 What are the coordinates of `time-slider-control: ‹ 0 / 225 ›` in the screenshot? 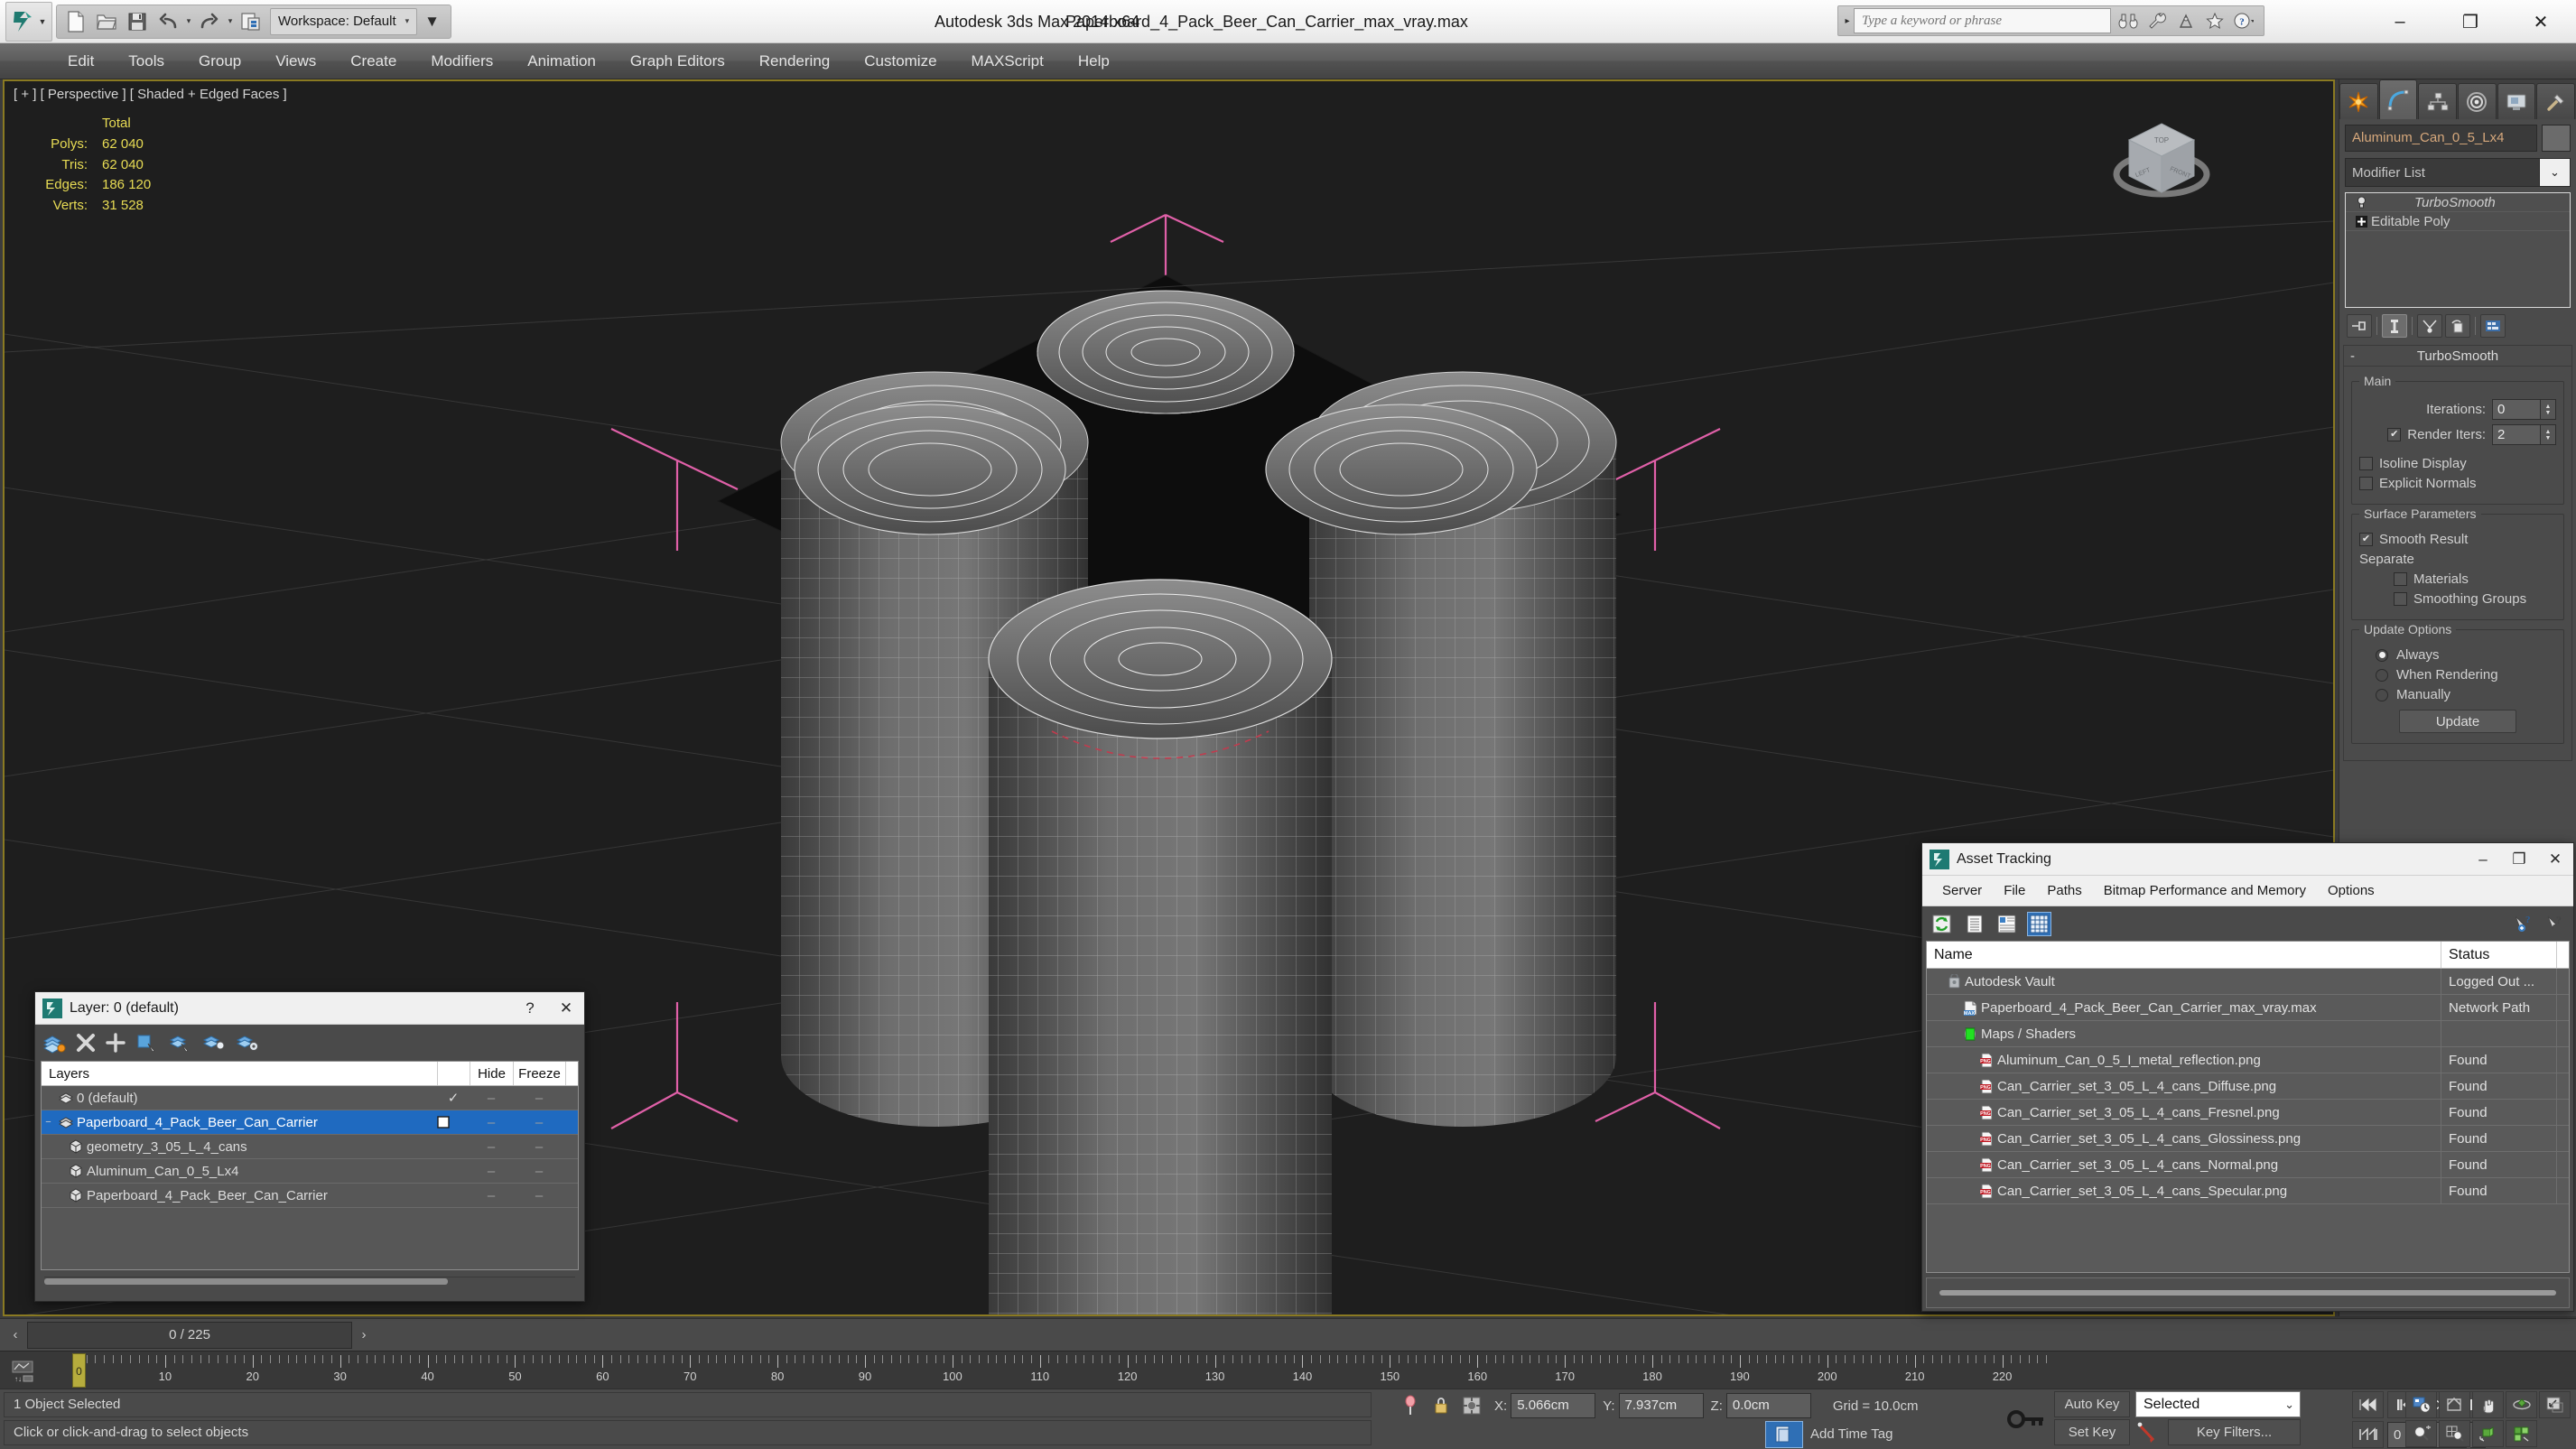 It's located at (190, 1335).